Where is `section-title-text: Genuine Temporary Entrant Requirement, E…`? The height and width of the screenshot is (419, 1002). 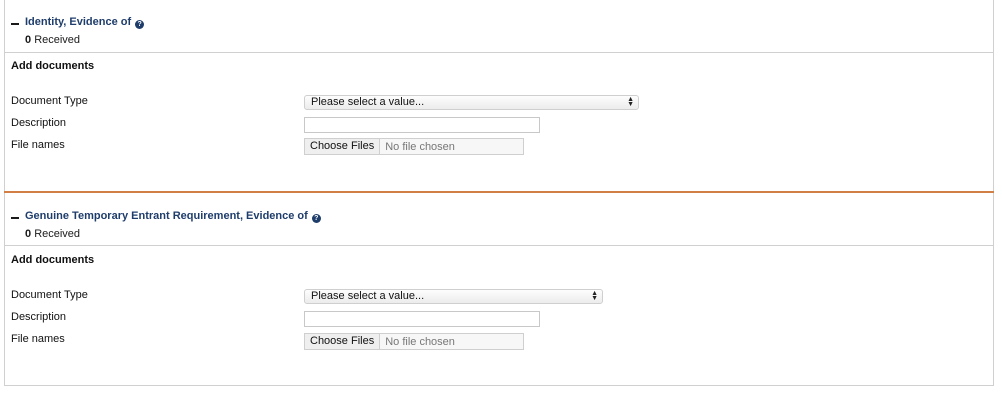
section-title-text: Genuine Temporary Entrant Requirement, E… is located at coordinates (166, 216).